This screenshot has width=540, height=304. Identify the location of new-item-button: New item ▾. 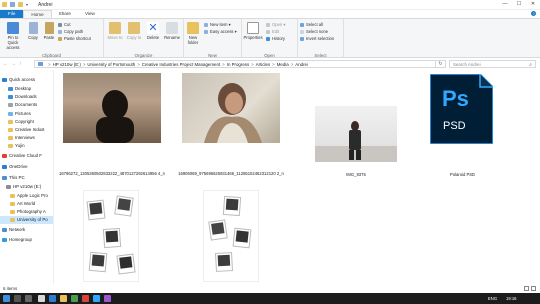
(217, 25).